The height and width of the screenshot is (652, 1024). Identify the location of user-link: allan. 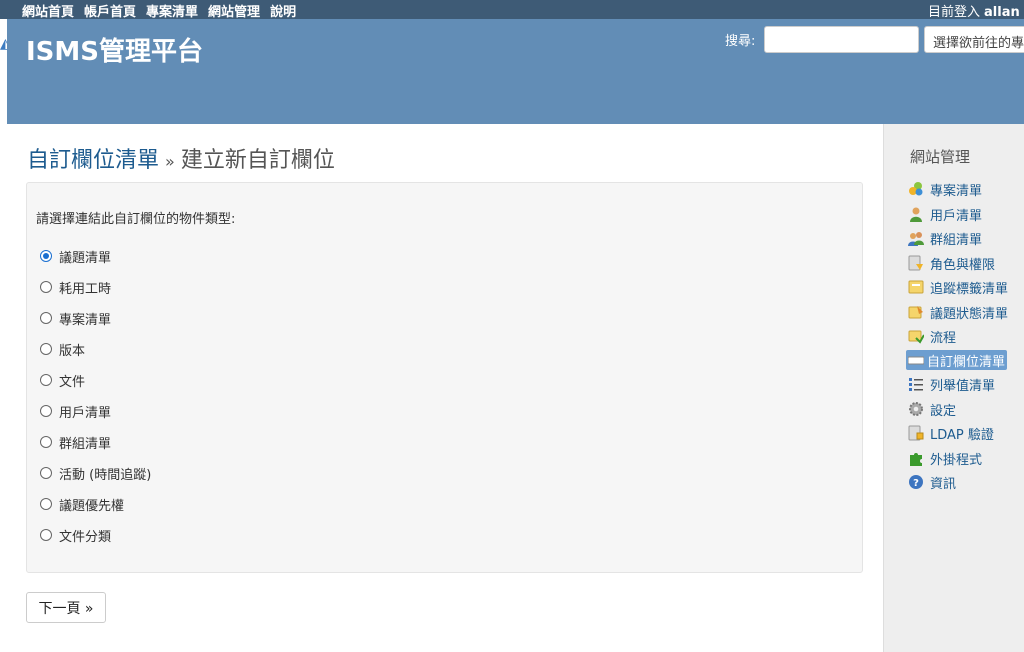
(1002, 12).